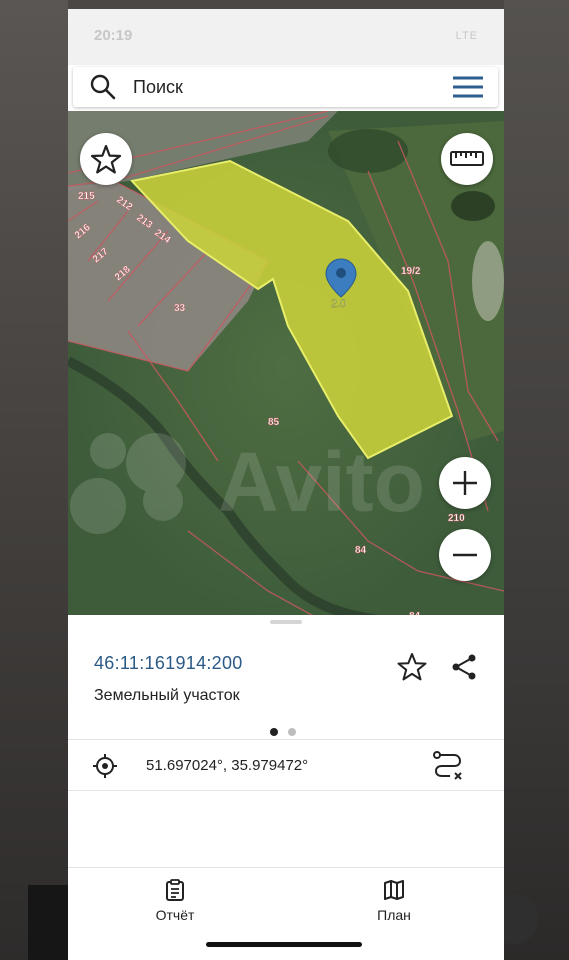 The width and height of the screenshot is (569, 960). Describe the element at coordinates (292, 732) in the screenshot. I see `page-dot` at that location.